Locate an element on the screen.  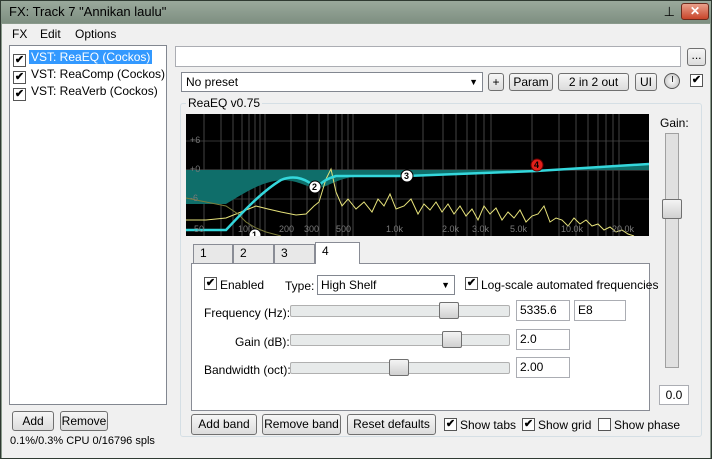
fx-item-reaverb: ✔ VST: ReaVerb (Cockos) is located at coordinates (86, 92).